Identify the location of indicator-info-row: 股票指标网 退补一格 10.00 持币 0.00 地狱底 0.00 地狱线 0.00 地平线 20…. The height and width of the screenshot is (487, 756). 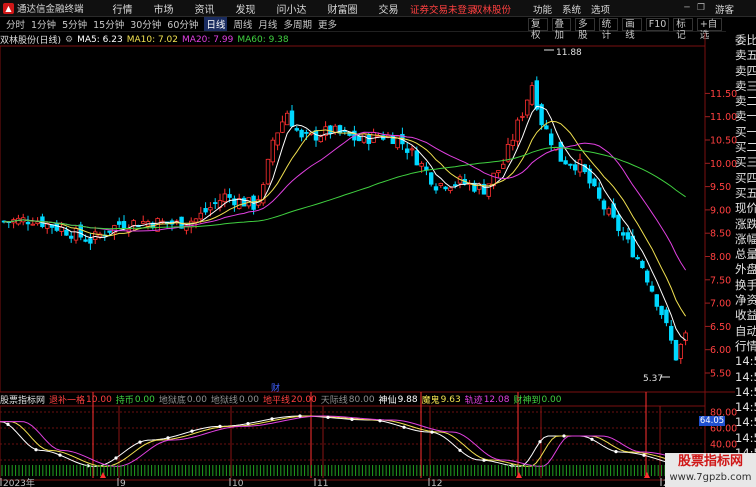
(283, 400).